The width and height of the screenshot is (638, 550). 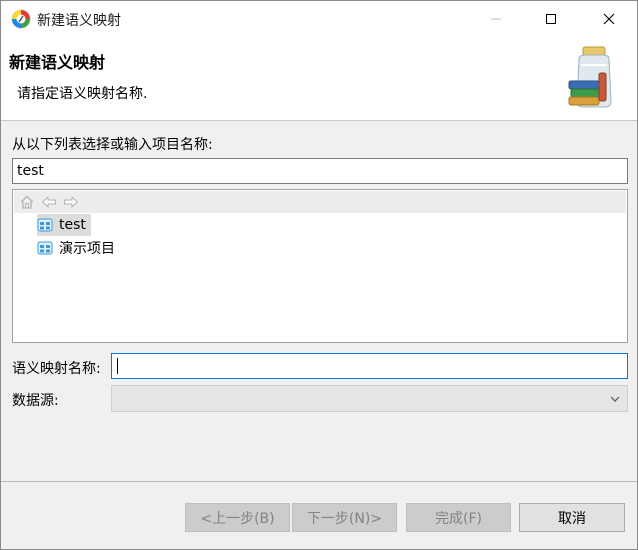 I want to click on window-title: 新建语义映射, so click(x=79, y=21).